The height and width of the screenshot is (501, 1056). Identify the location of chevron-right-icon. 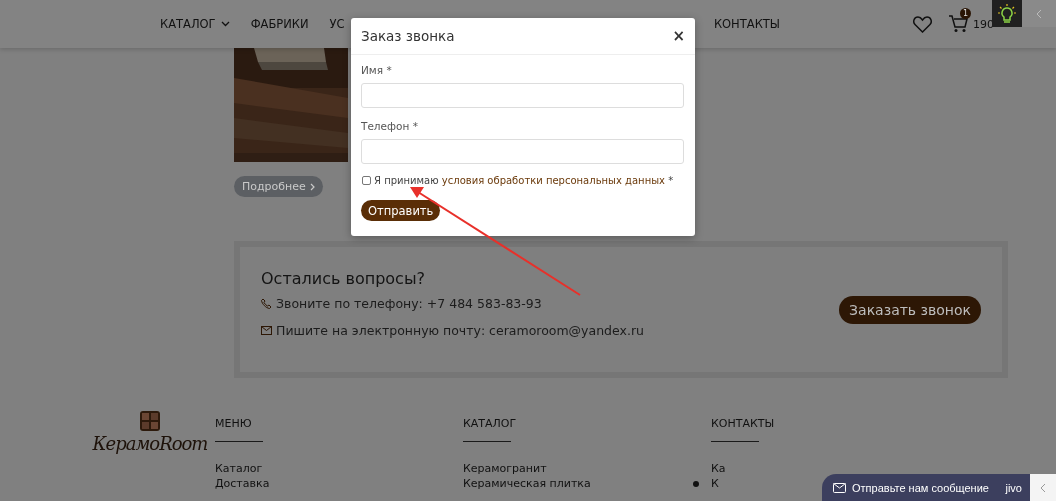
(312, 186).